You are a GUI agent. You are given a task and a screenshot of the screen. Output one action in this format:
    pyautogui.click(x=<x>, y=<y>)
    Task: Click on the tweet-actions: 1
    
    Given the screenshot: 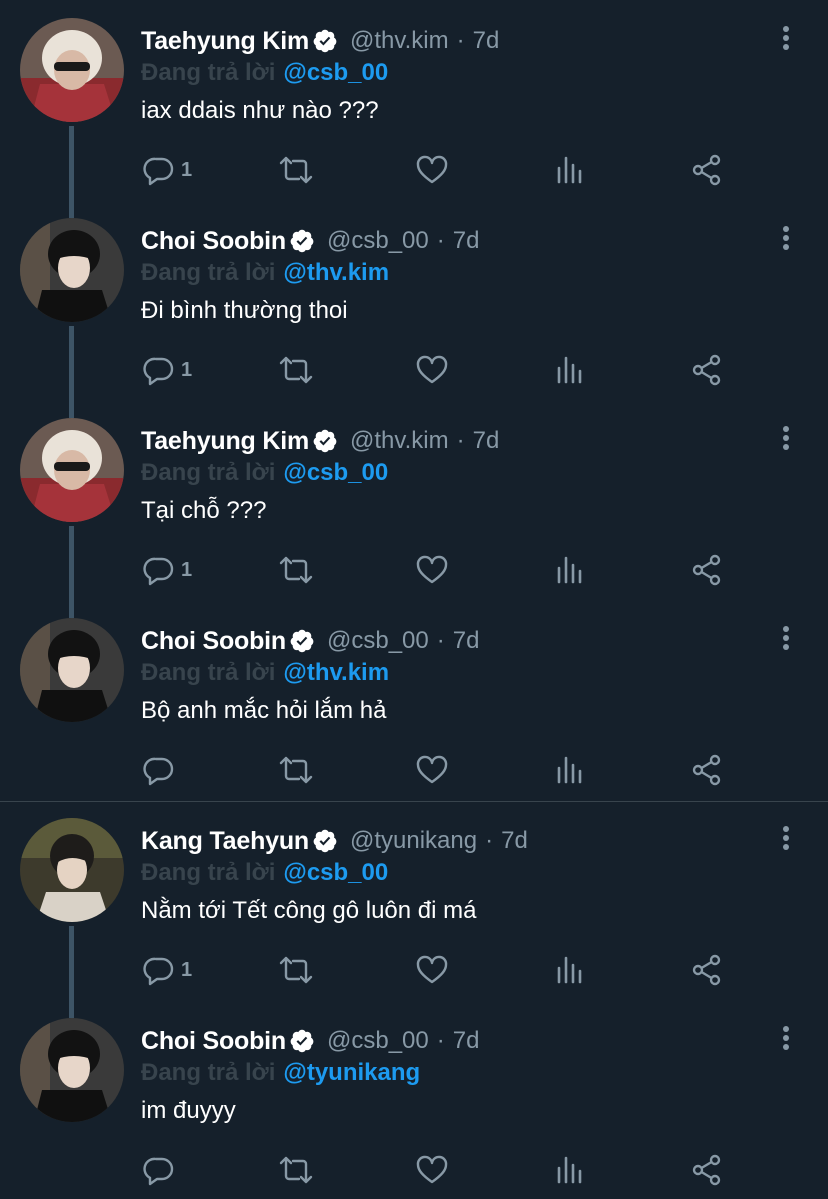 What is the action you would take?
    pyautogui.click(x=441, y=970)
    